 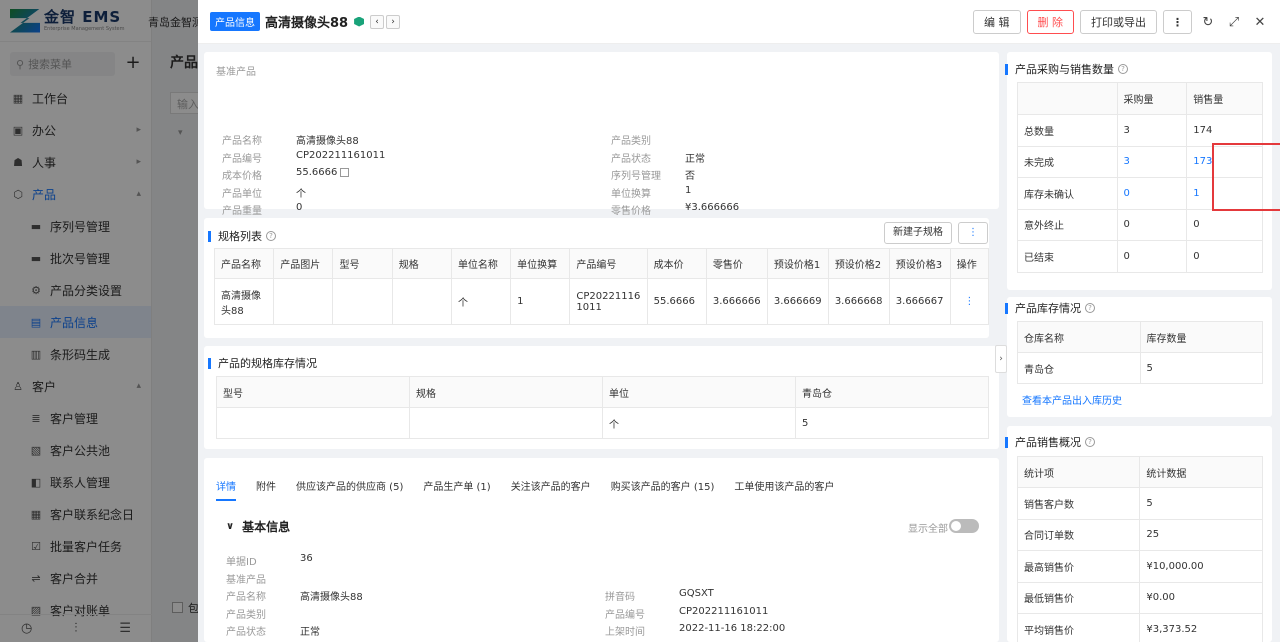 I want to click on show-all-label: 显示全部, so click(x=928, y=529).